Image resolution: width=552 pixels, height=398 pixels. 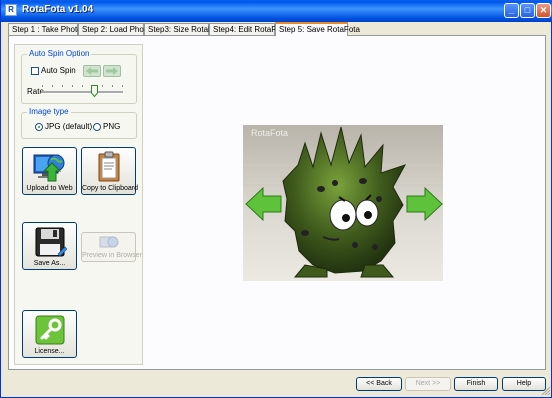 What do you see at coordinates (511, 10) in the screenshot?
I see `minimize-button: _` at bounding box center [511, 10].